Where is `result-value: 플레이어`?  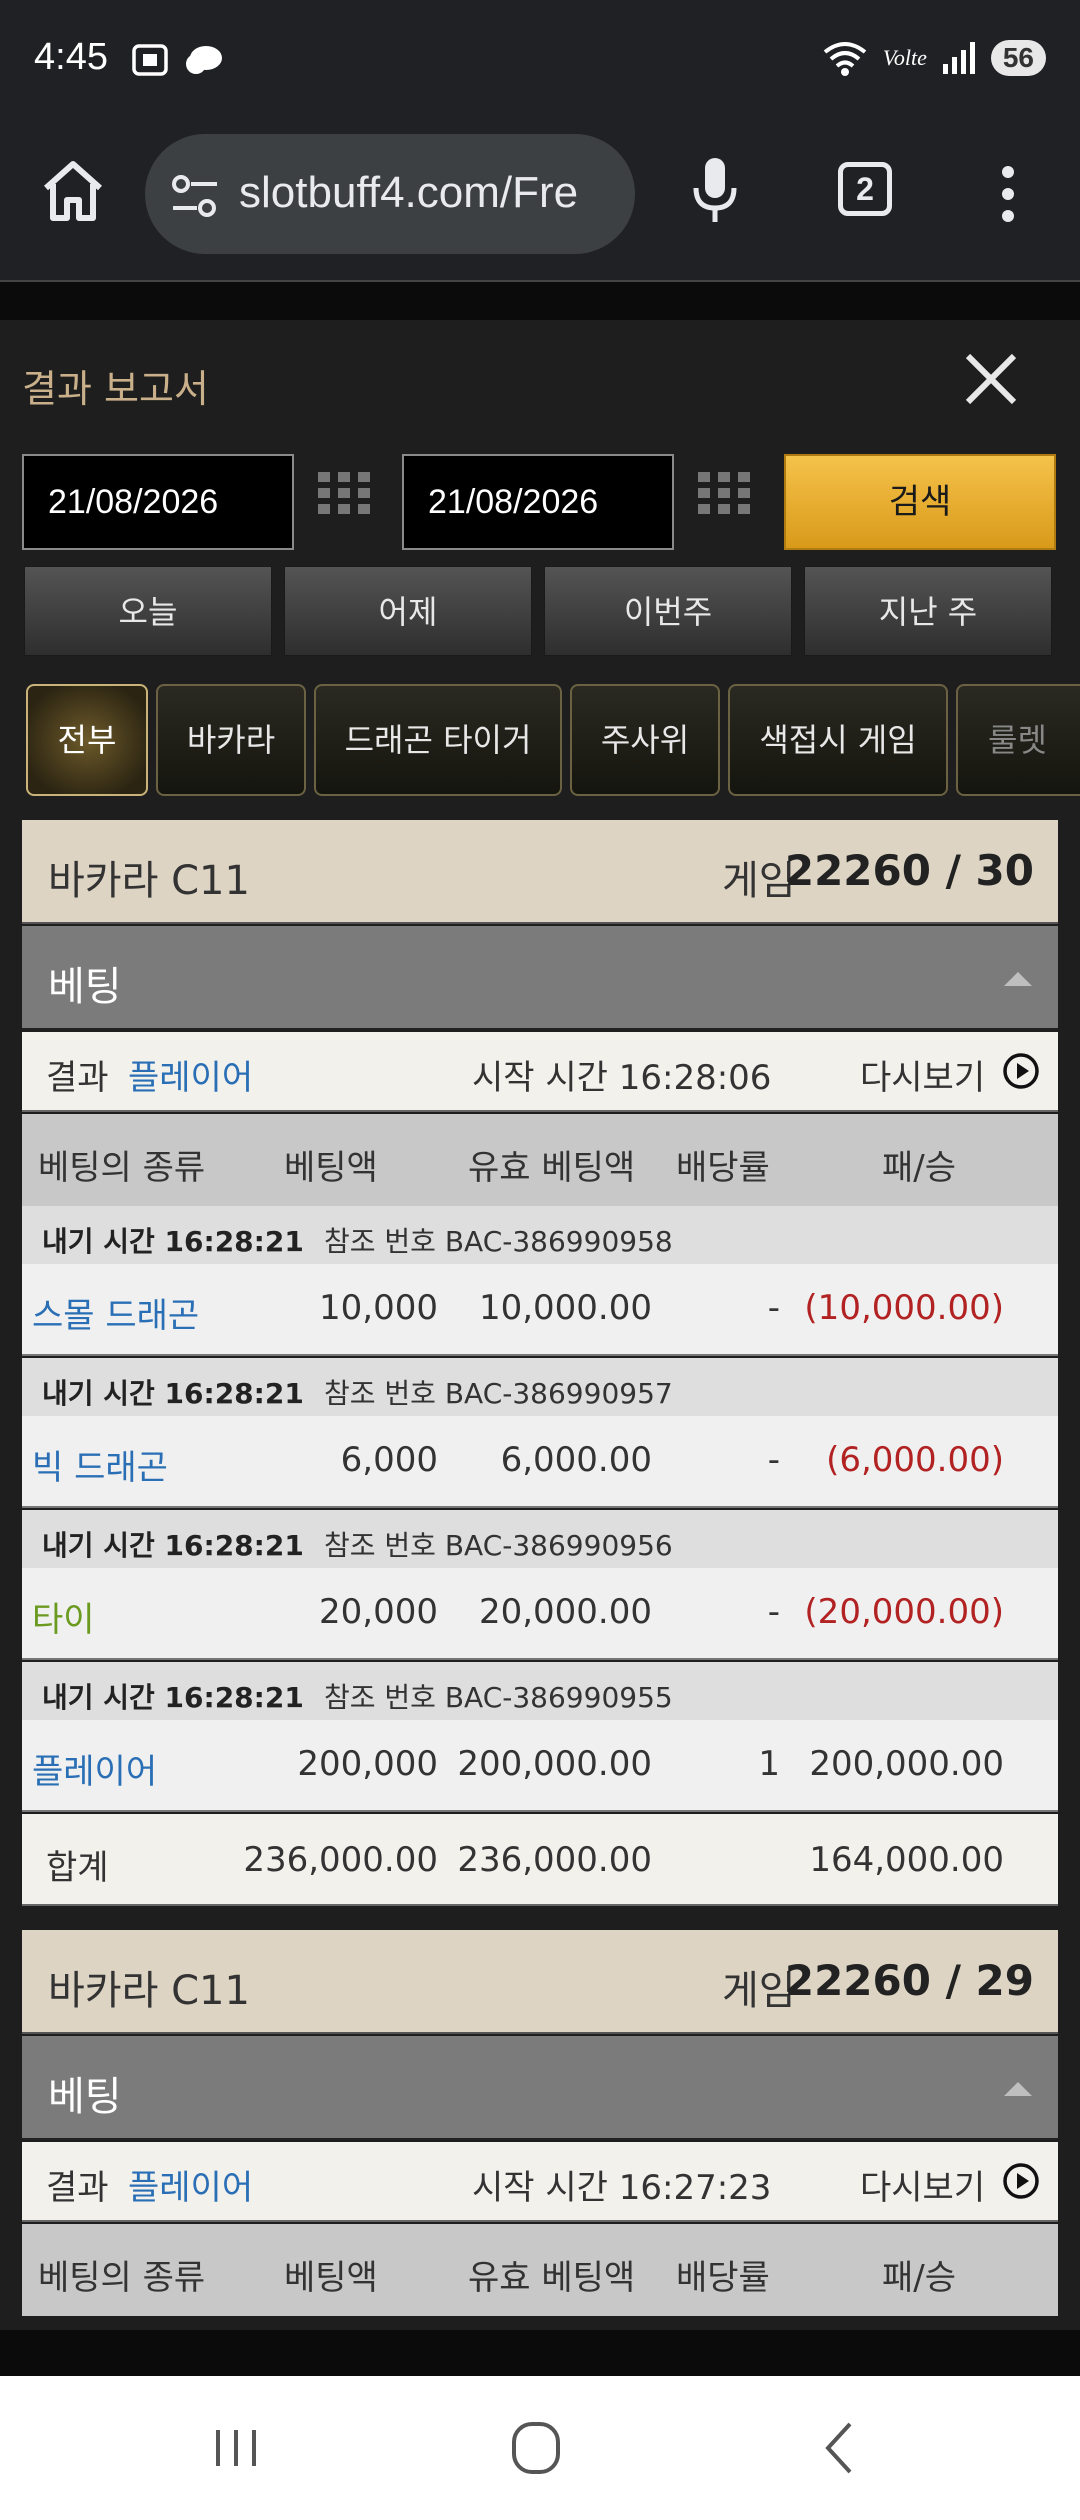
result-value: 플레이어 is located at coordinates (191, 1078).